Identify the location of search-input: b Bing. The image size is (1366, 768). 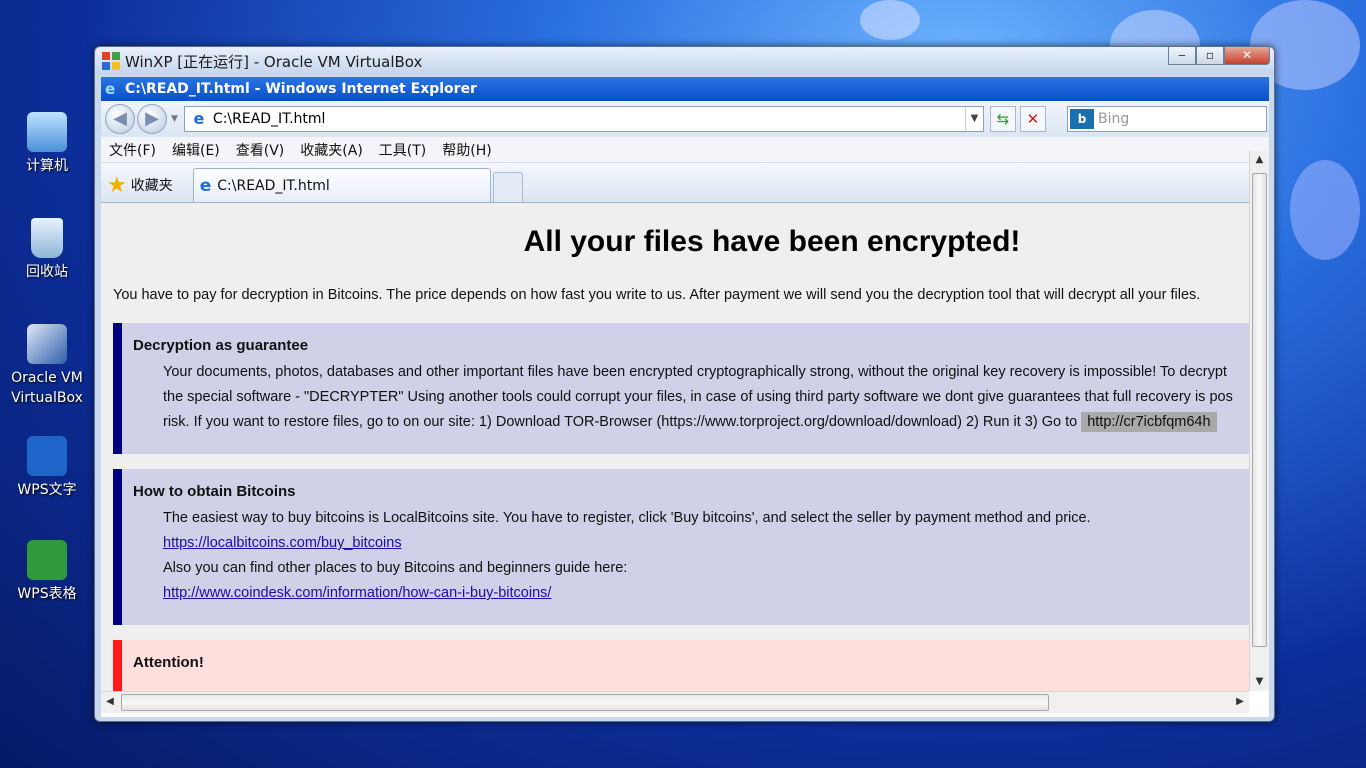
(1167, 119).